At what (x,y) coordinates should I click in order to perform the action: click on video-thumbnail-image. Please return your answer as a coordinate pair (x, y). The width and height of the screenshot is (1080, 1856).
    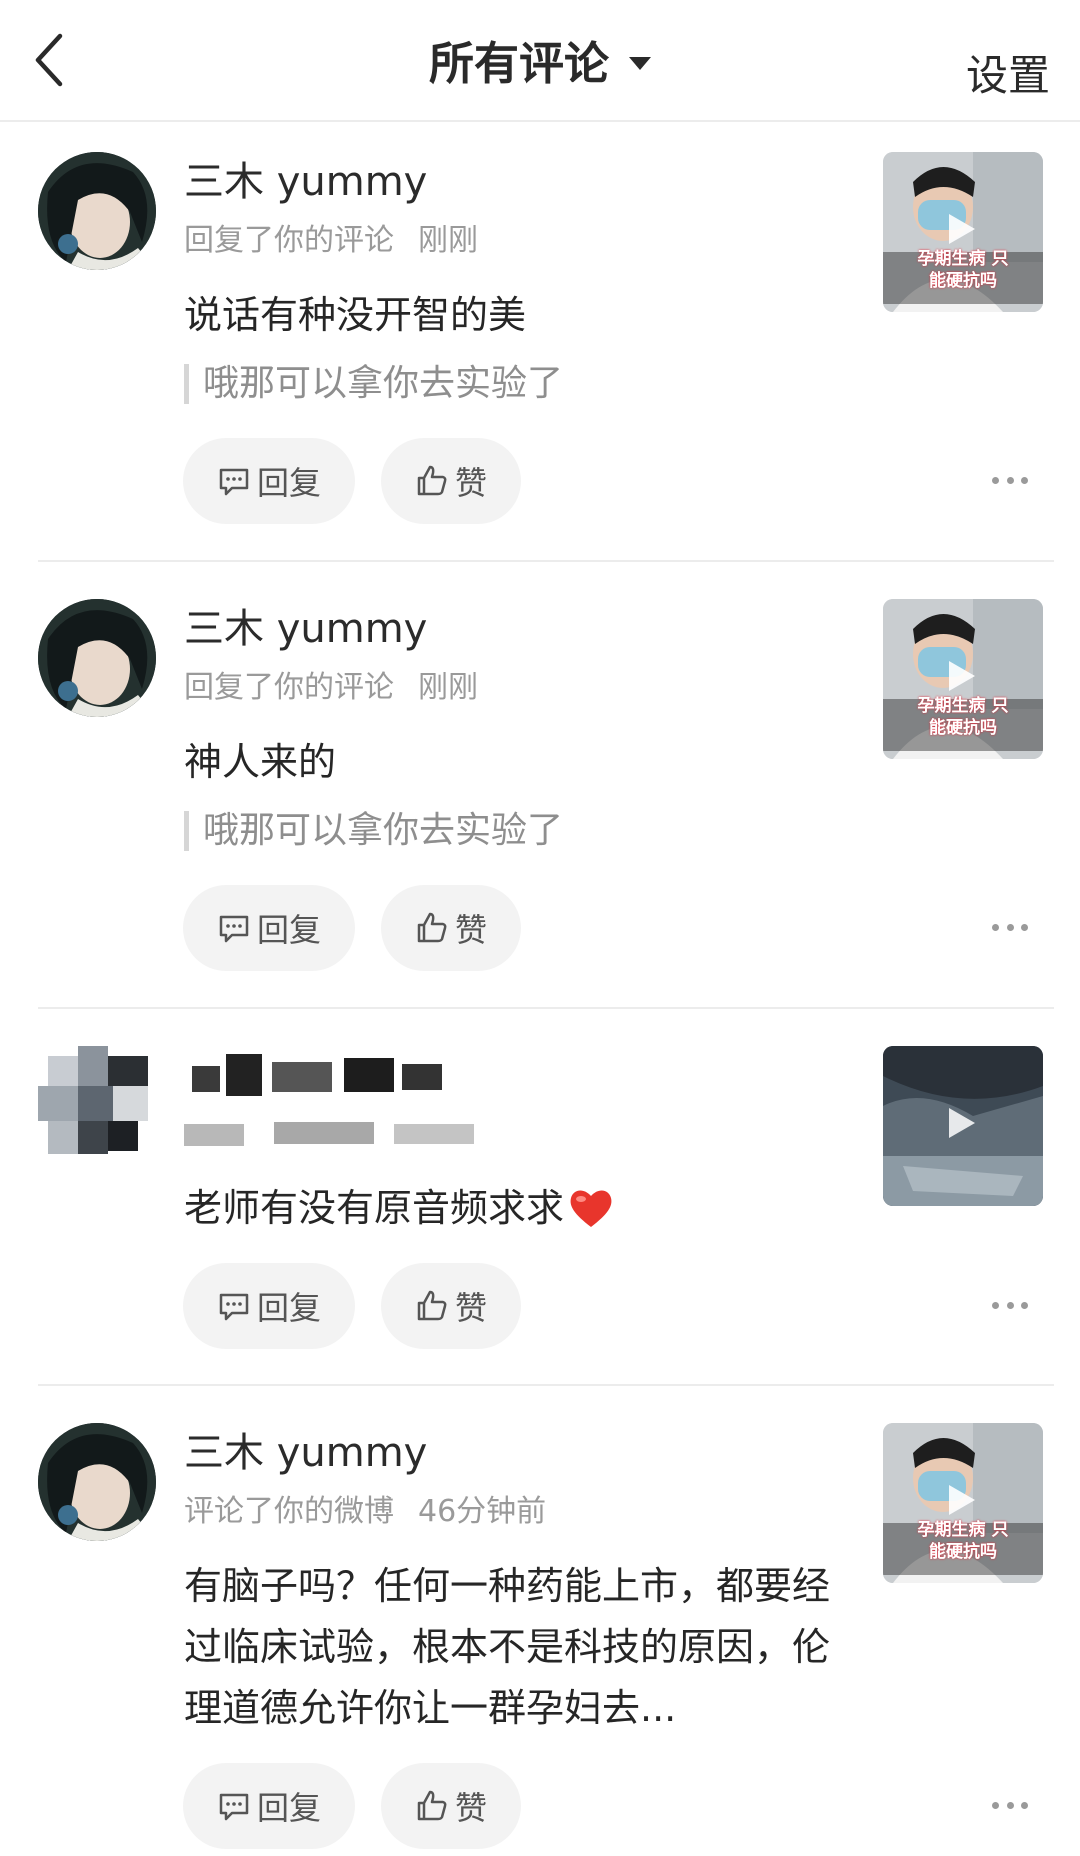
    Looking at the image, I should click on (963, 1126).